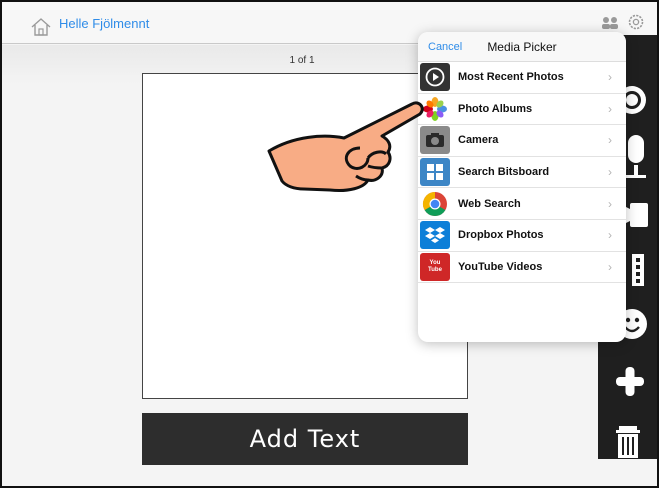 This screenshot has height=488, width=659. What do you see at coordinates (495, 108) in the screenshot?
I see `media-option-label: Photo Albums` at bounding box center [495, 108].